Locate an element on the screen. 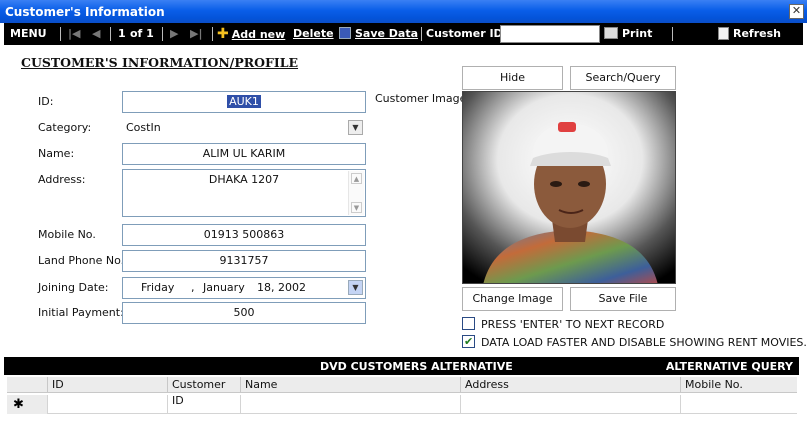 The height and width of the screenshot is (445, 807). address-textarea: DHAKA 1207 ▲ ▼ is located at coordinates (244, 193).